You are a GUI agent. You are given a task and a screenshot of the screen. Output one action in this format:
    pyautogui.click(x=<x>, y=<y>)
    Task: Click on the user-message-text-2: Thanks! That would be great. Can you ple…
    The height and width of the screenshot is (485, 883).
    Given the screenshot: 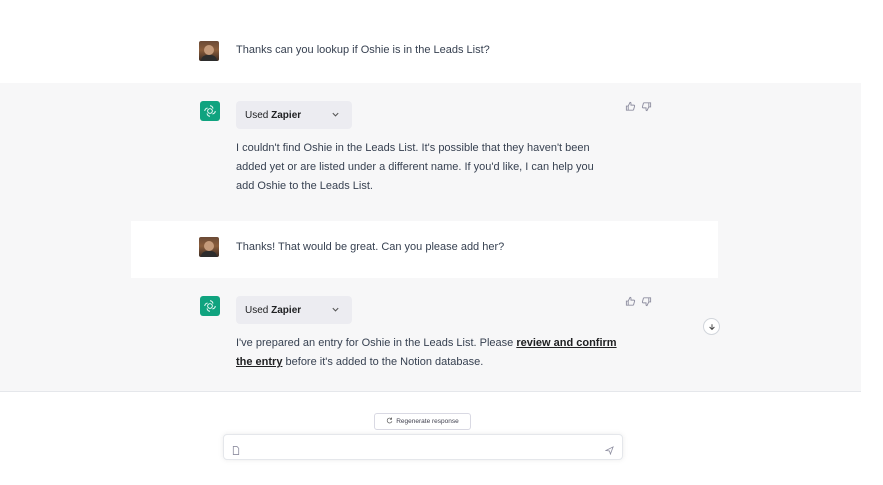 What is the action you would take?
    pyautogui.click(x=370, y=247)
    